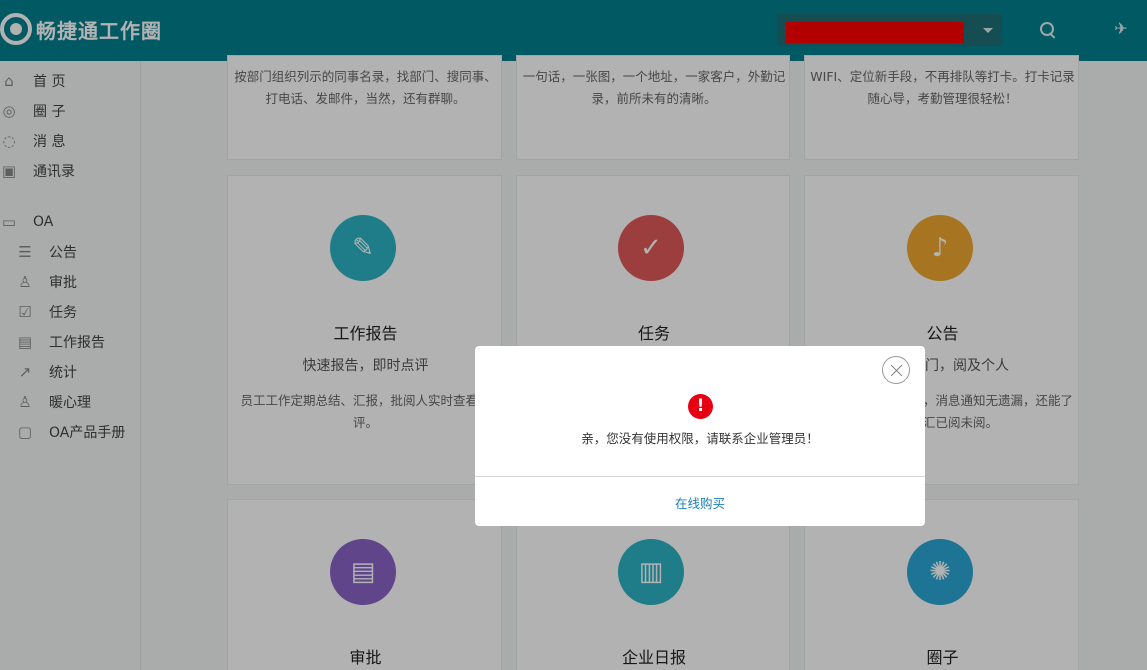 Image resolution: width=1147 pixels, height=670 pixels. What do you see at coordinates (700, 406) in the screenshot?
I see `alert-icon: !` at bounding box center [700, 406].